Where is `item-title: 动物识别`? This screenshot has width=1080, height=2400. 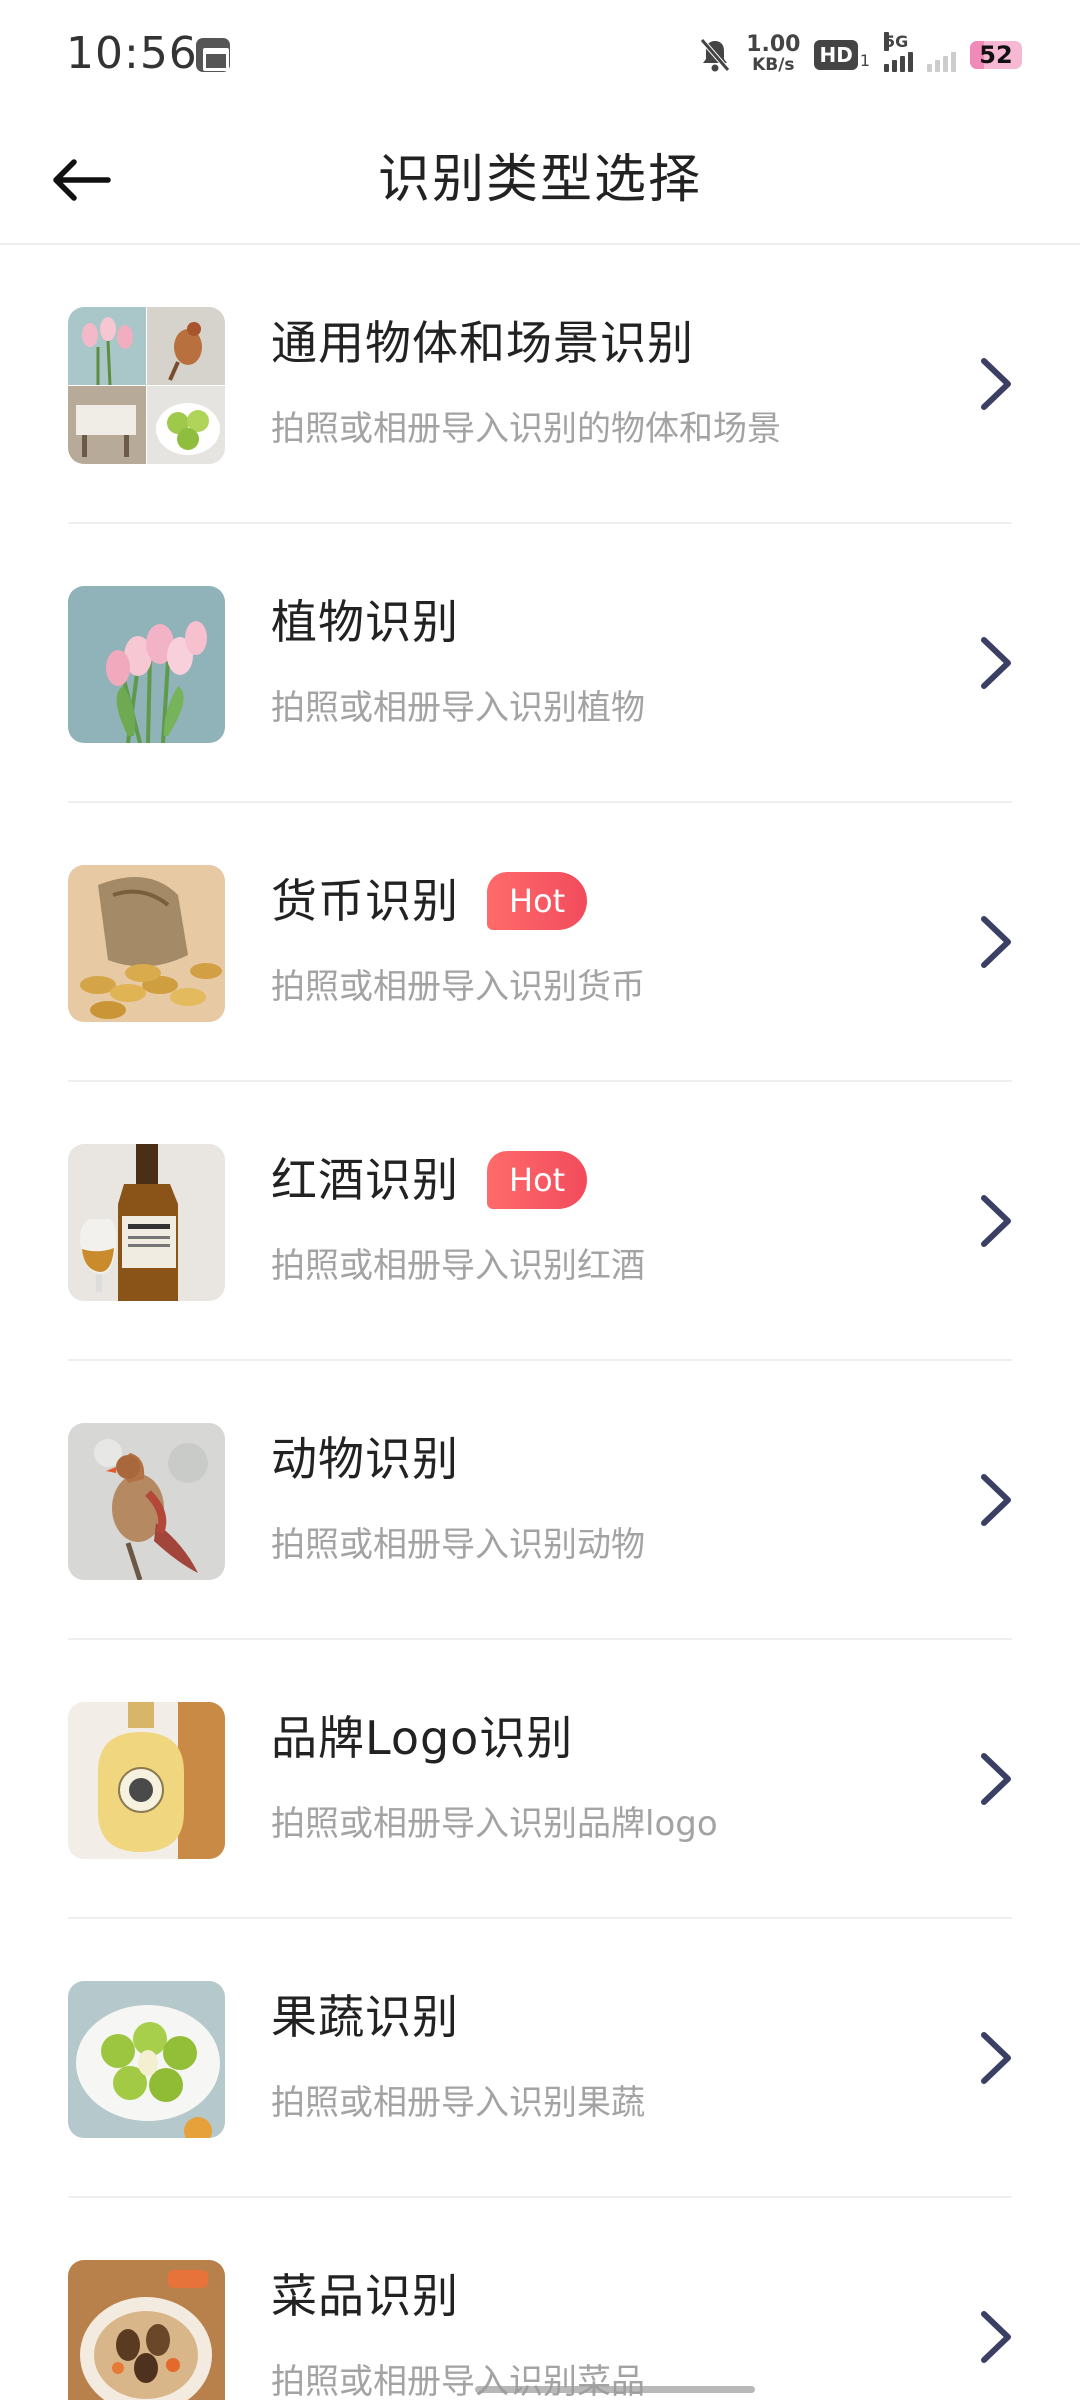
item-title: 动物识别 is located at coordinates (365, 1459).